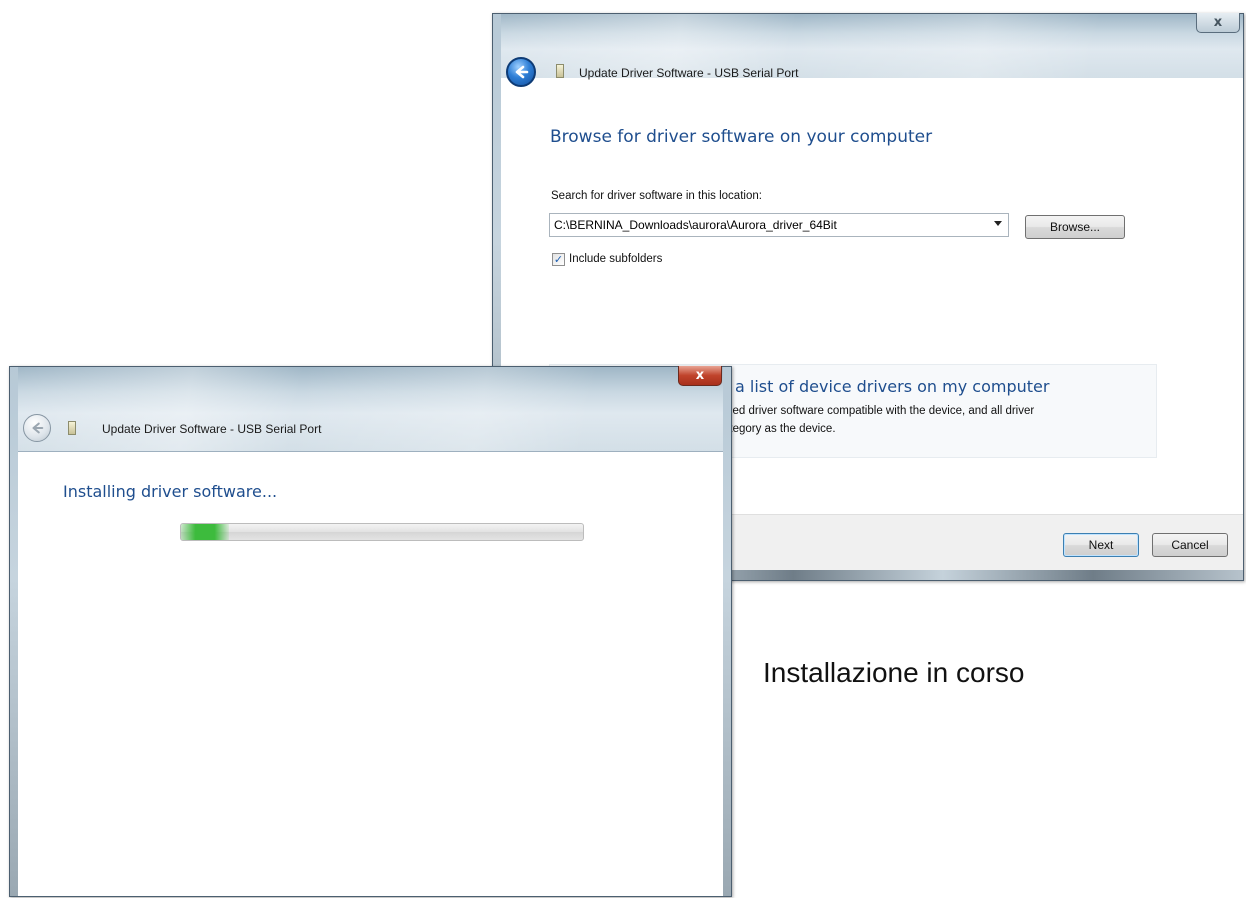 This screenshot has height=898, width=1246. I want to click on installing-dialog-close-button: x, so click(700, 376).